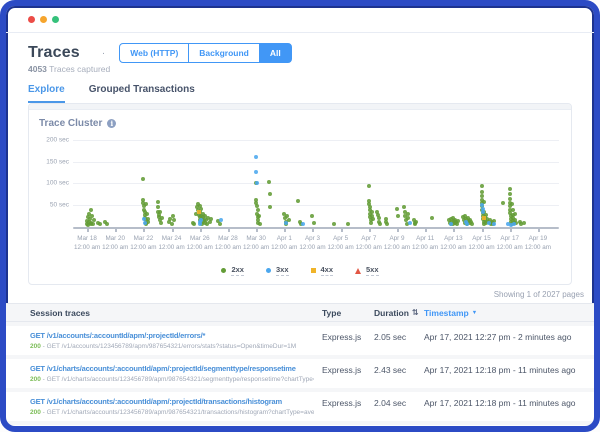  What do you see at coordinates (224, 53) in the screenshot?
I see `filter-button-background: Background` at bounding box center [224, 53].